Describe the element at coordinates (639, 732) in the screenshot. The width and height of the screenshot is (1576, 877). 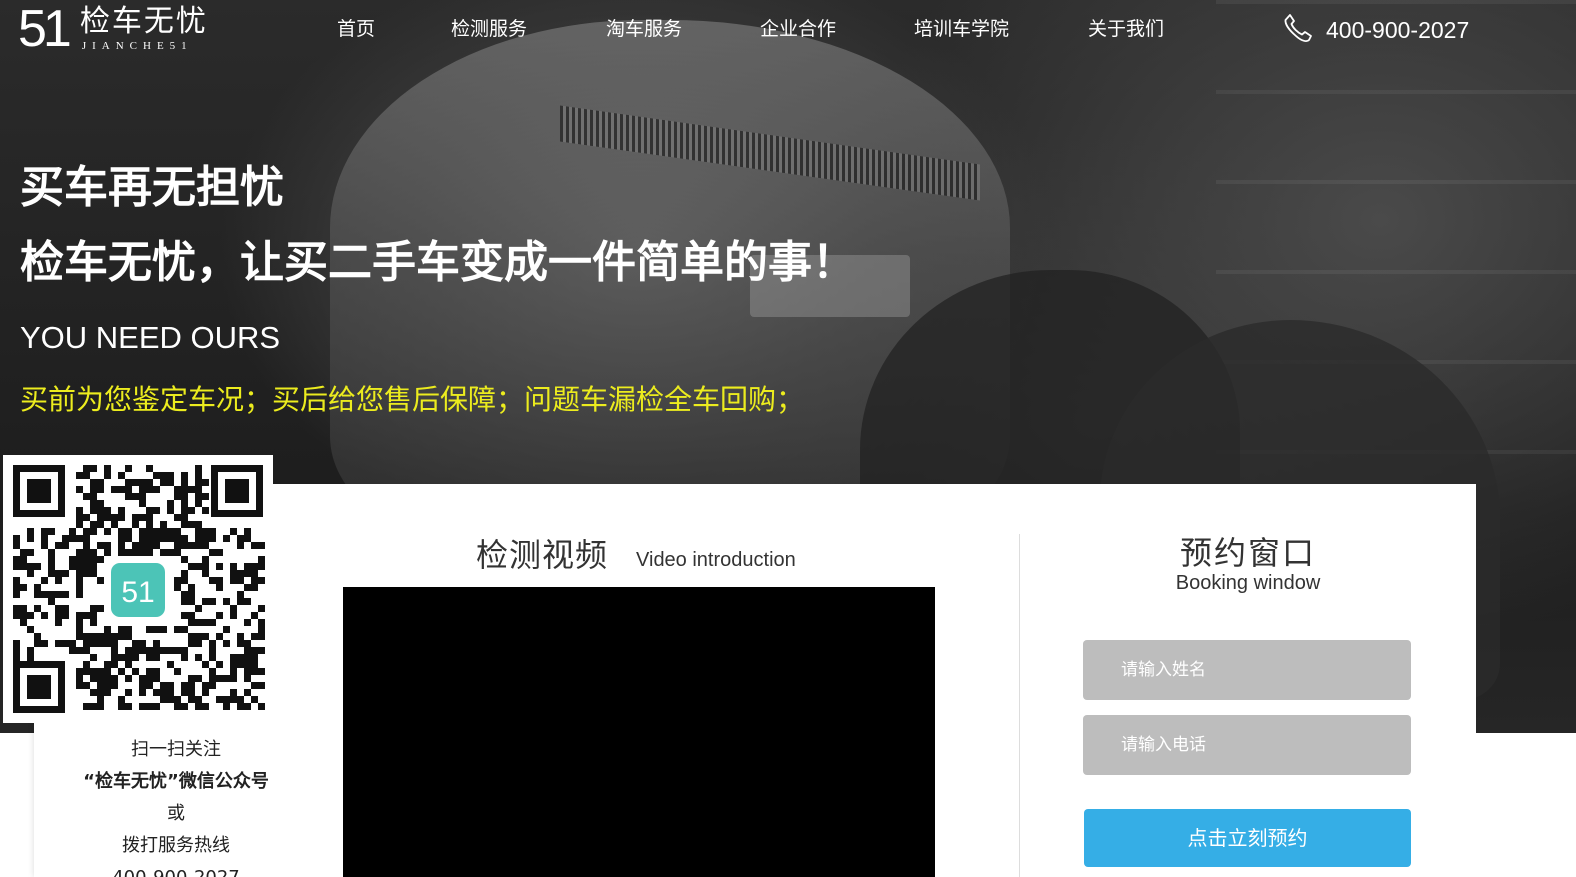
I see `video-player` at that location.